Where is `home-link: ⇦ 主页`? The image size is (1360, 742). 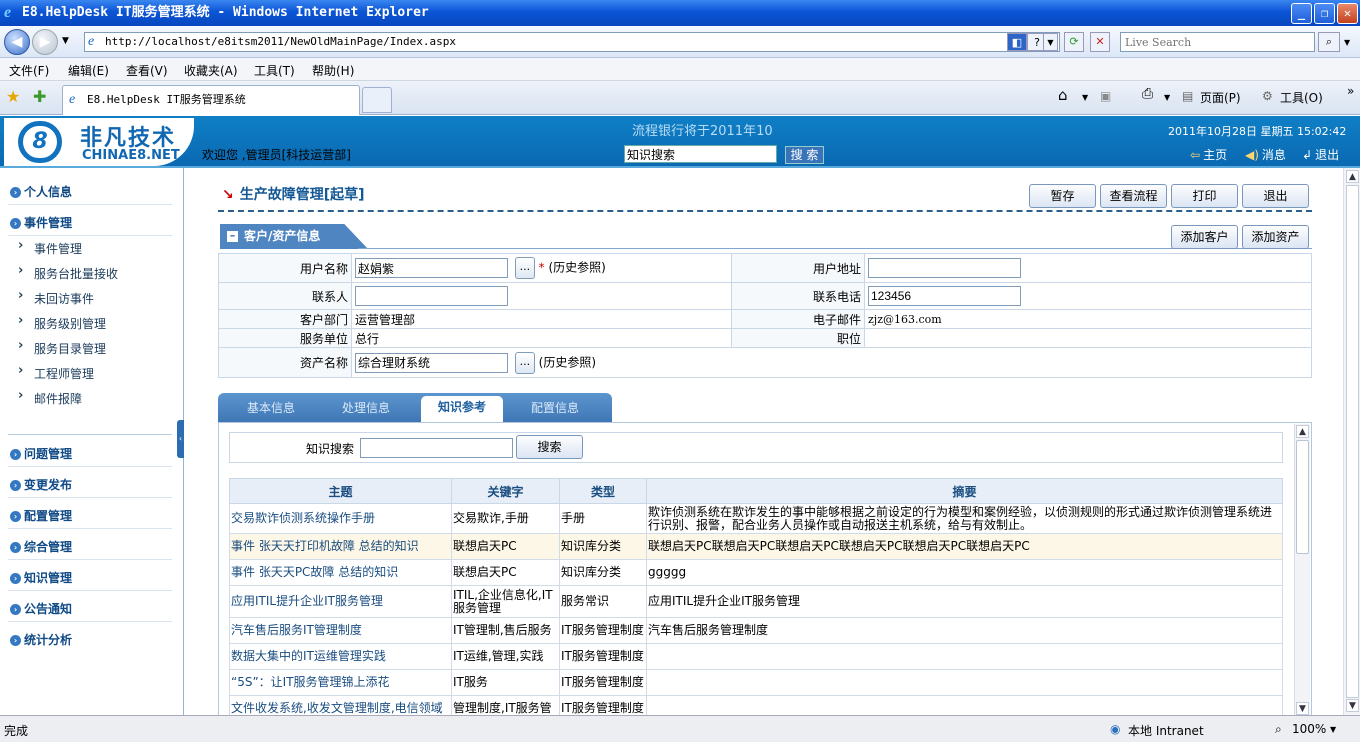 home-link: ⇦ 主页 is located at coordinates (1208, 154).